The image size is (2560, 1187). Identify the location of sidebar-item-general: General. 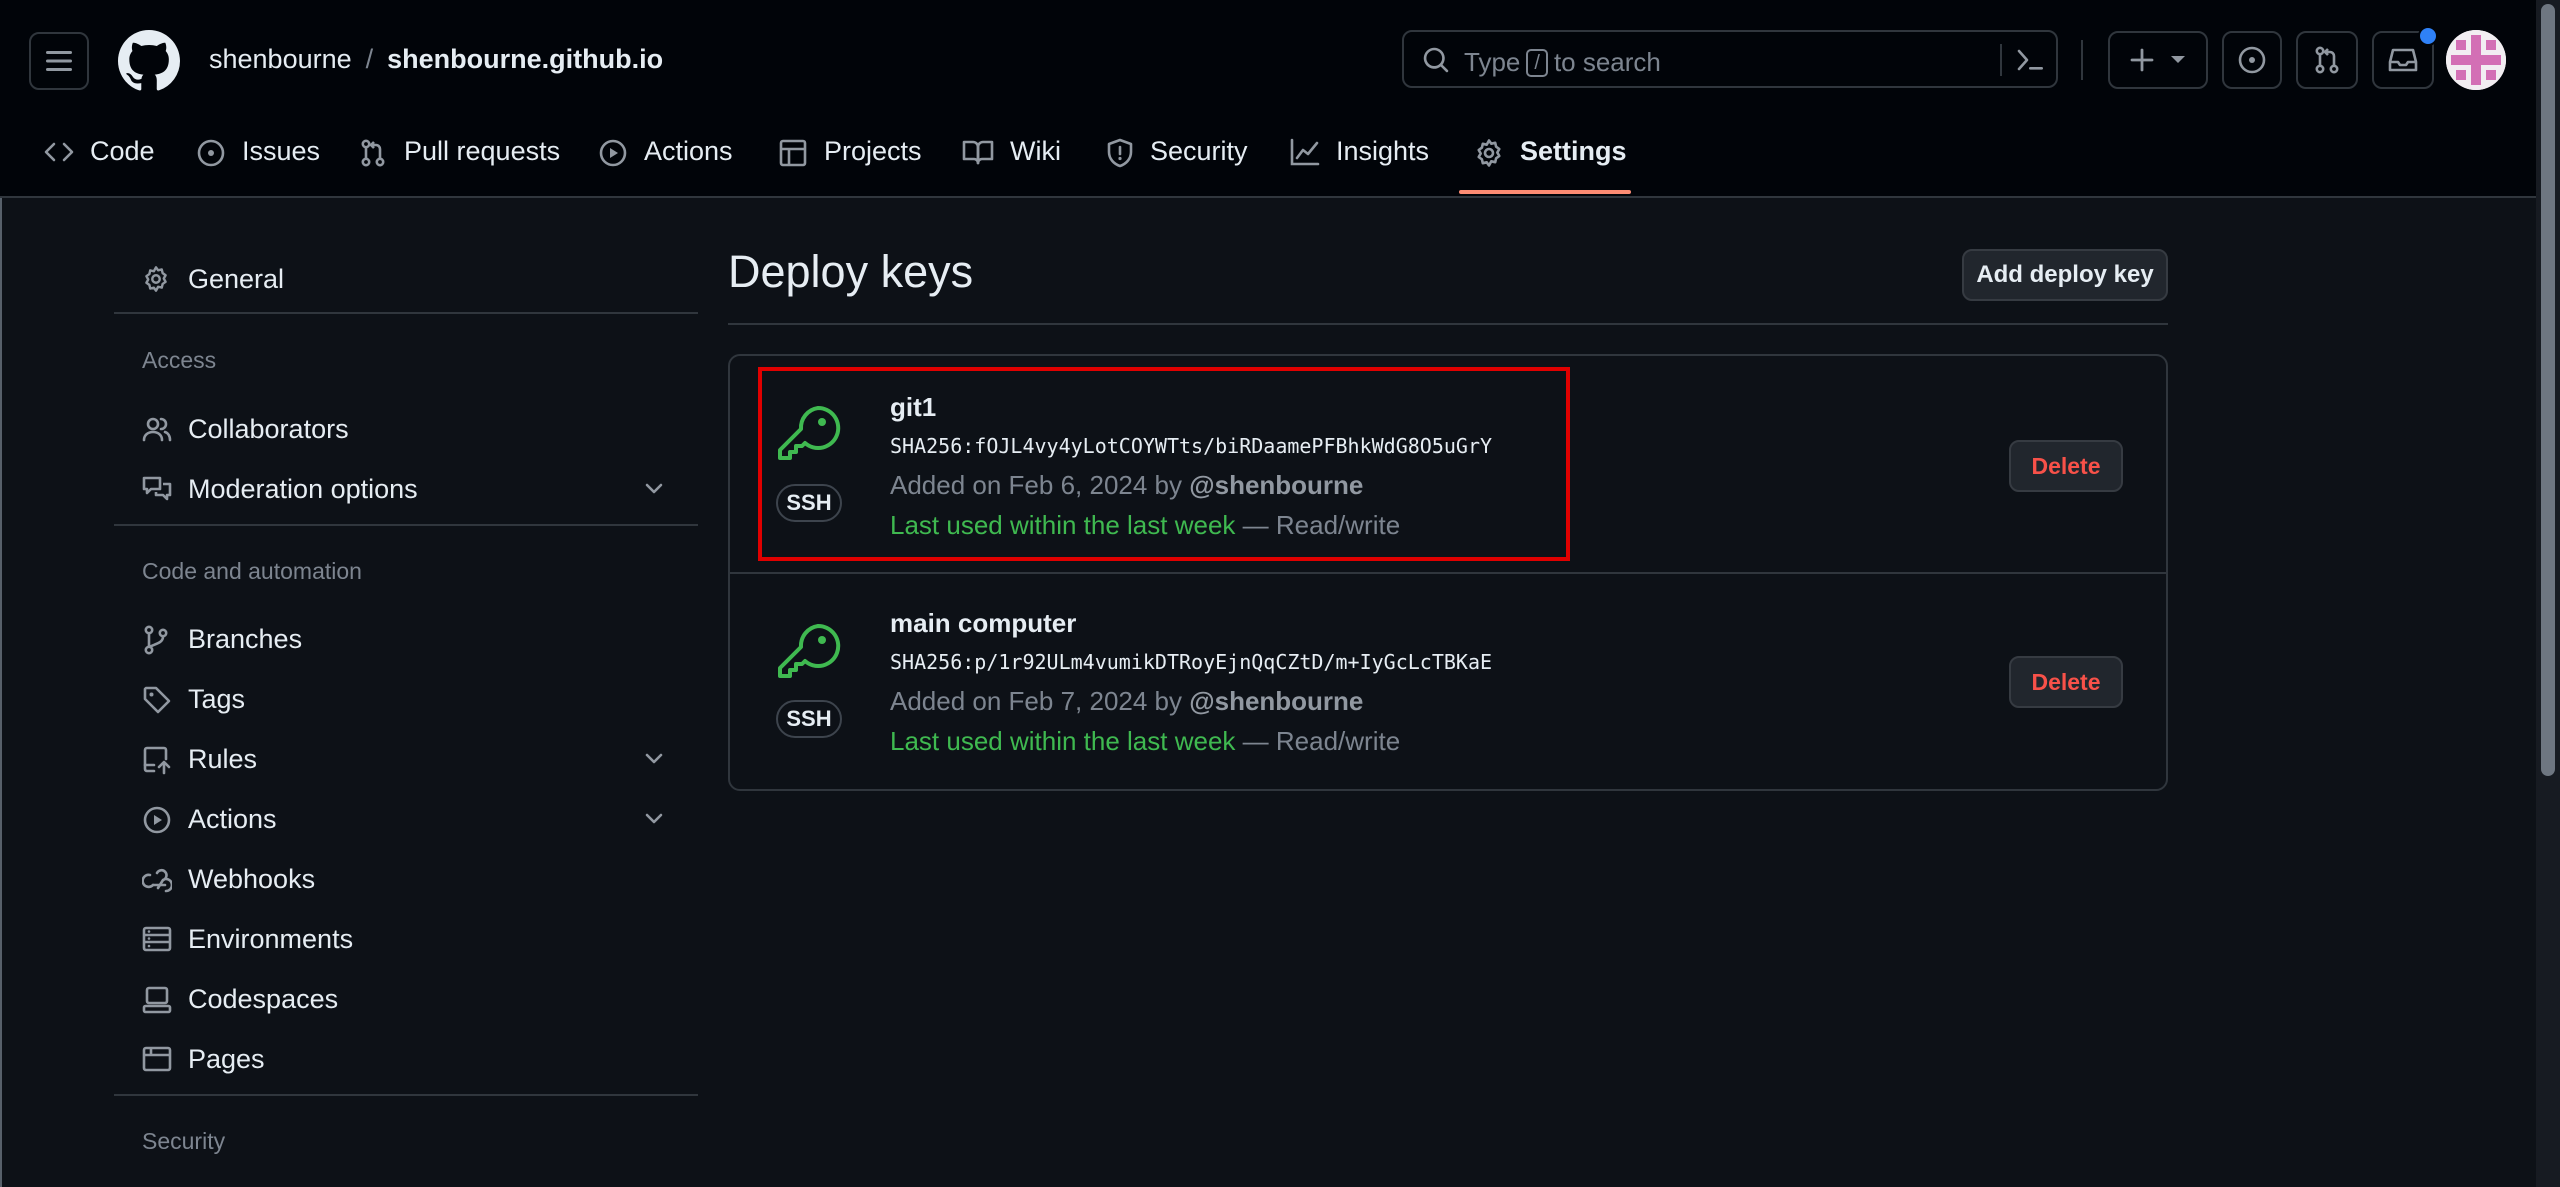
(406, 278).